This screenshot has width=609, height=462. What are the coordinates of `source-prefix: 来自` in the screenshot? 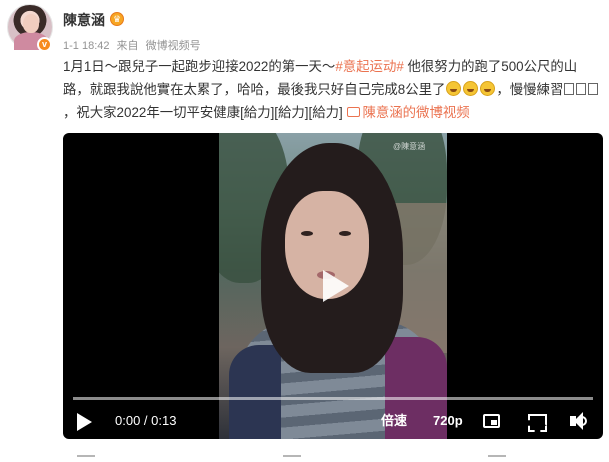 It's located at (127, 46).